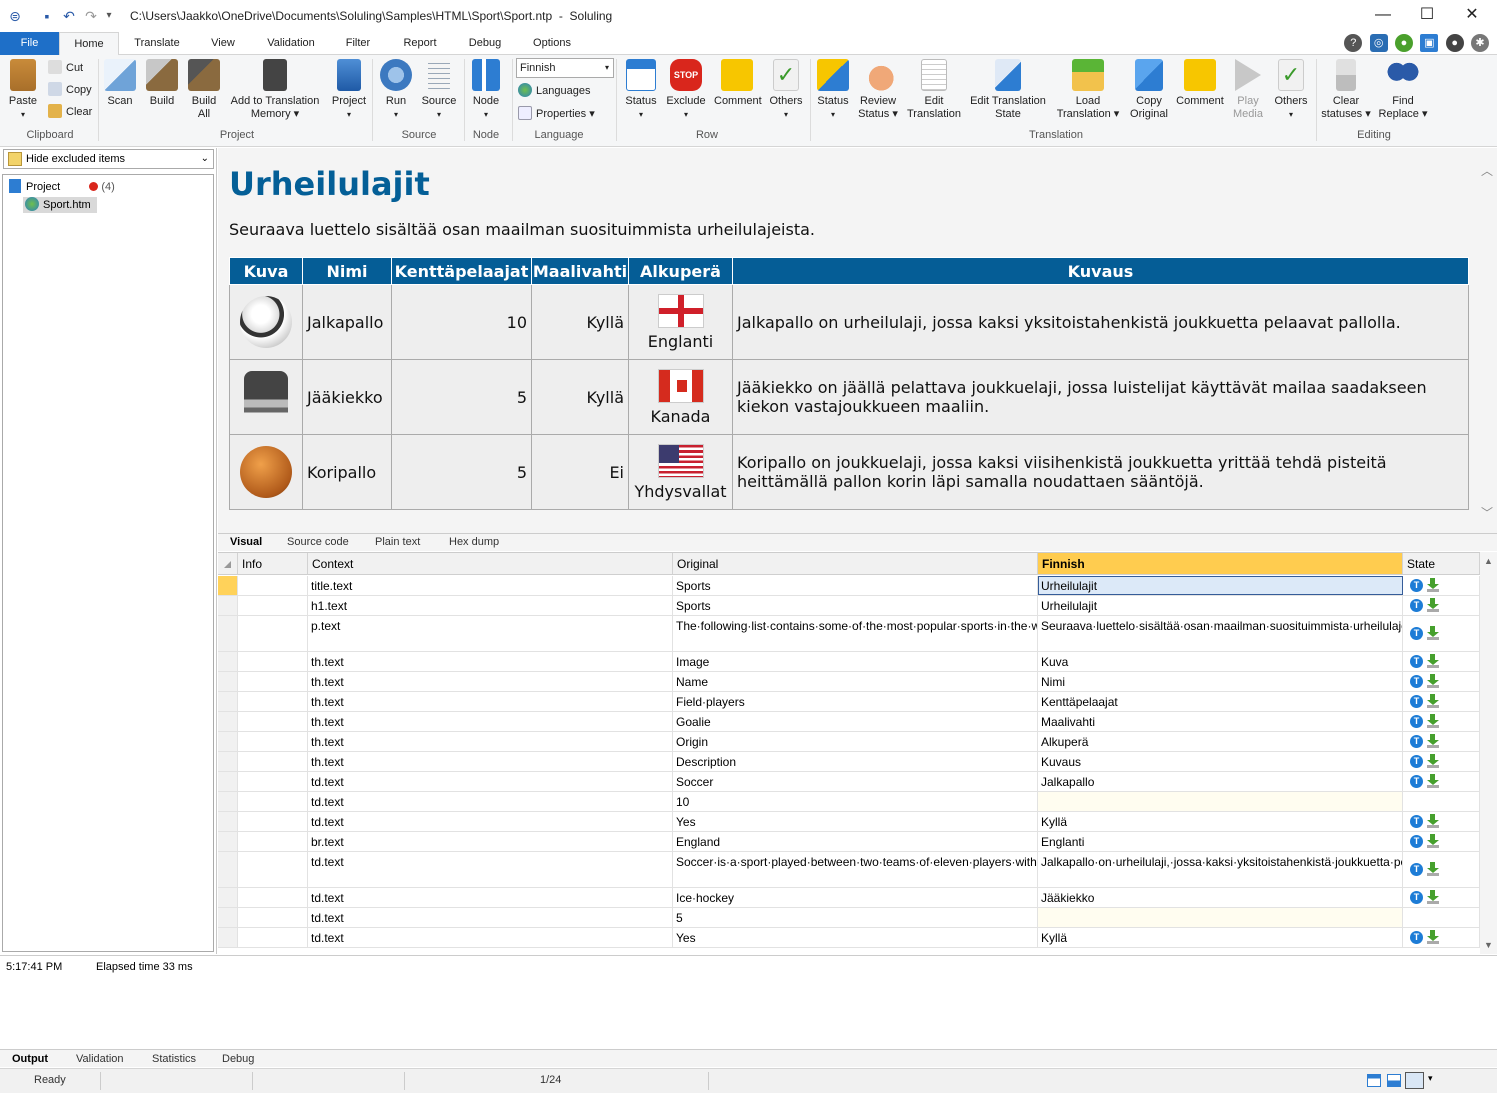  What do you see at coordinates (1488, 945) in the screenshot?
I see `scroll-down-arrow-icon: ▼` at bounding box center [1488, 945].